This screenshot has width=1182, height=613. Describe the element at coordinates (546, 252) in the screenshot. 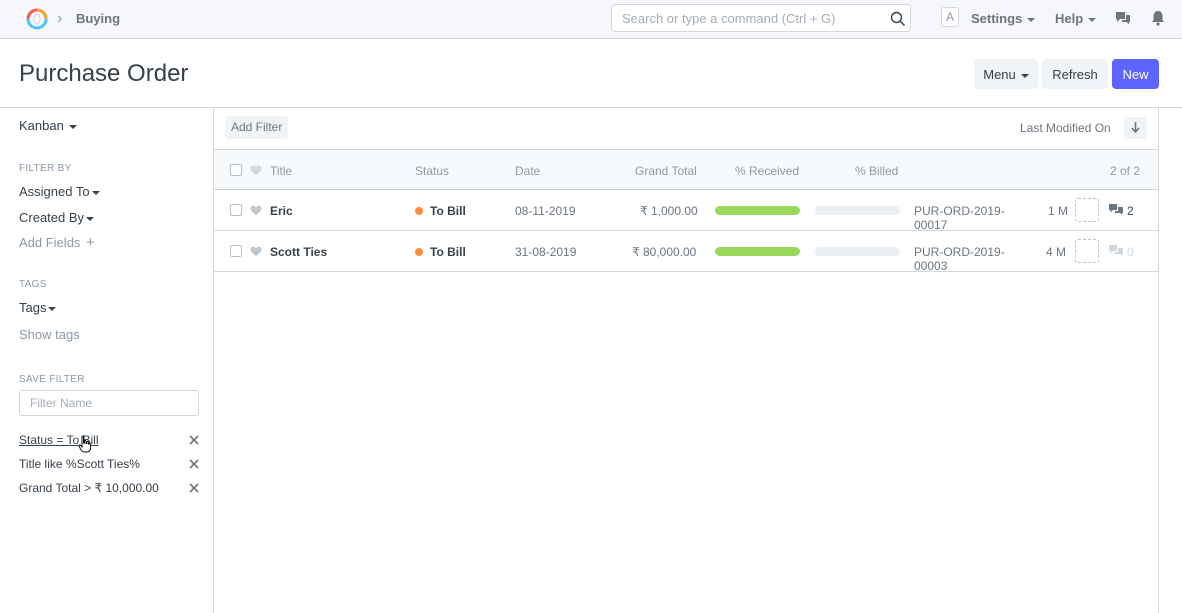

I see `row-date: 31-08-2019` at that location.